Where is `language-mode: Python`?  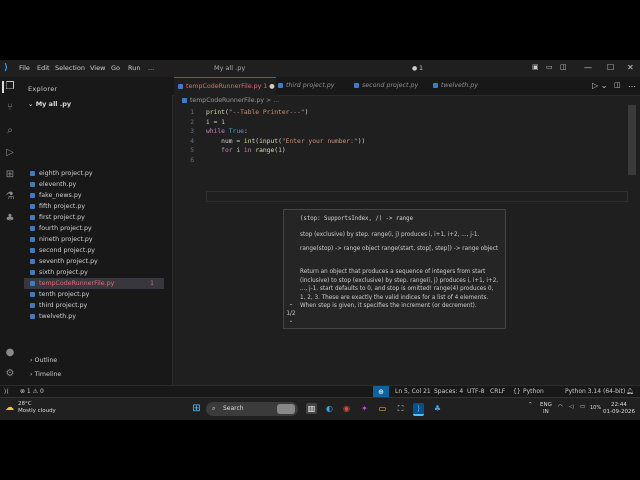
language-mode: Python is located at coordinates (533, 391).